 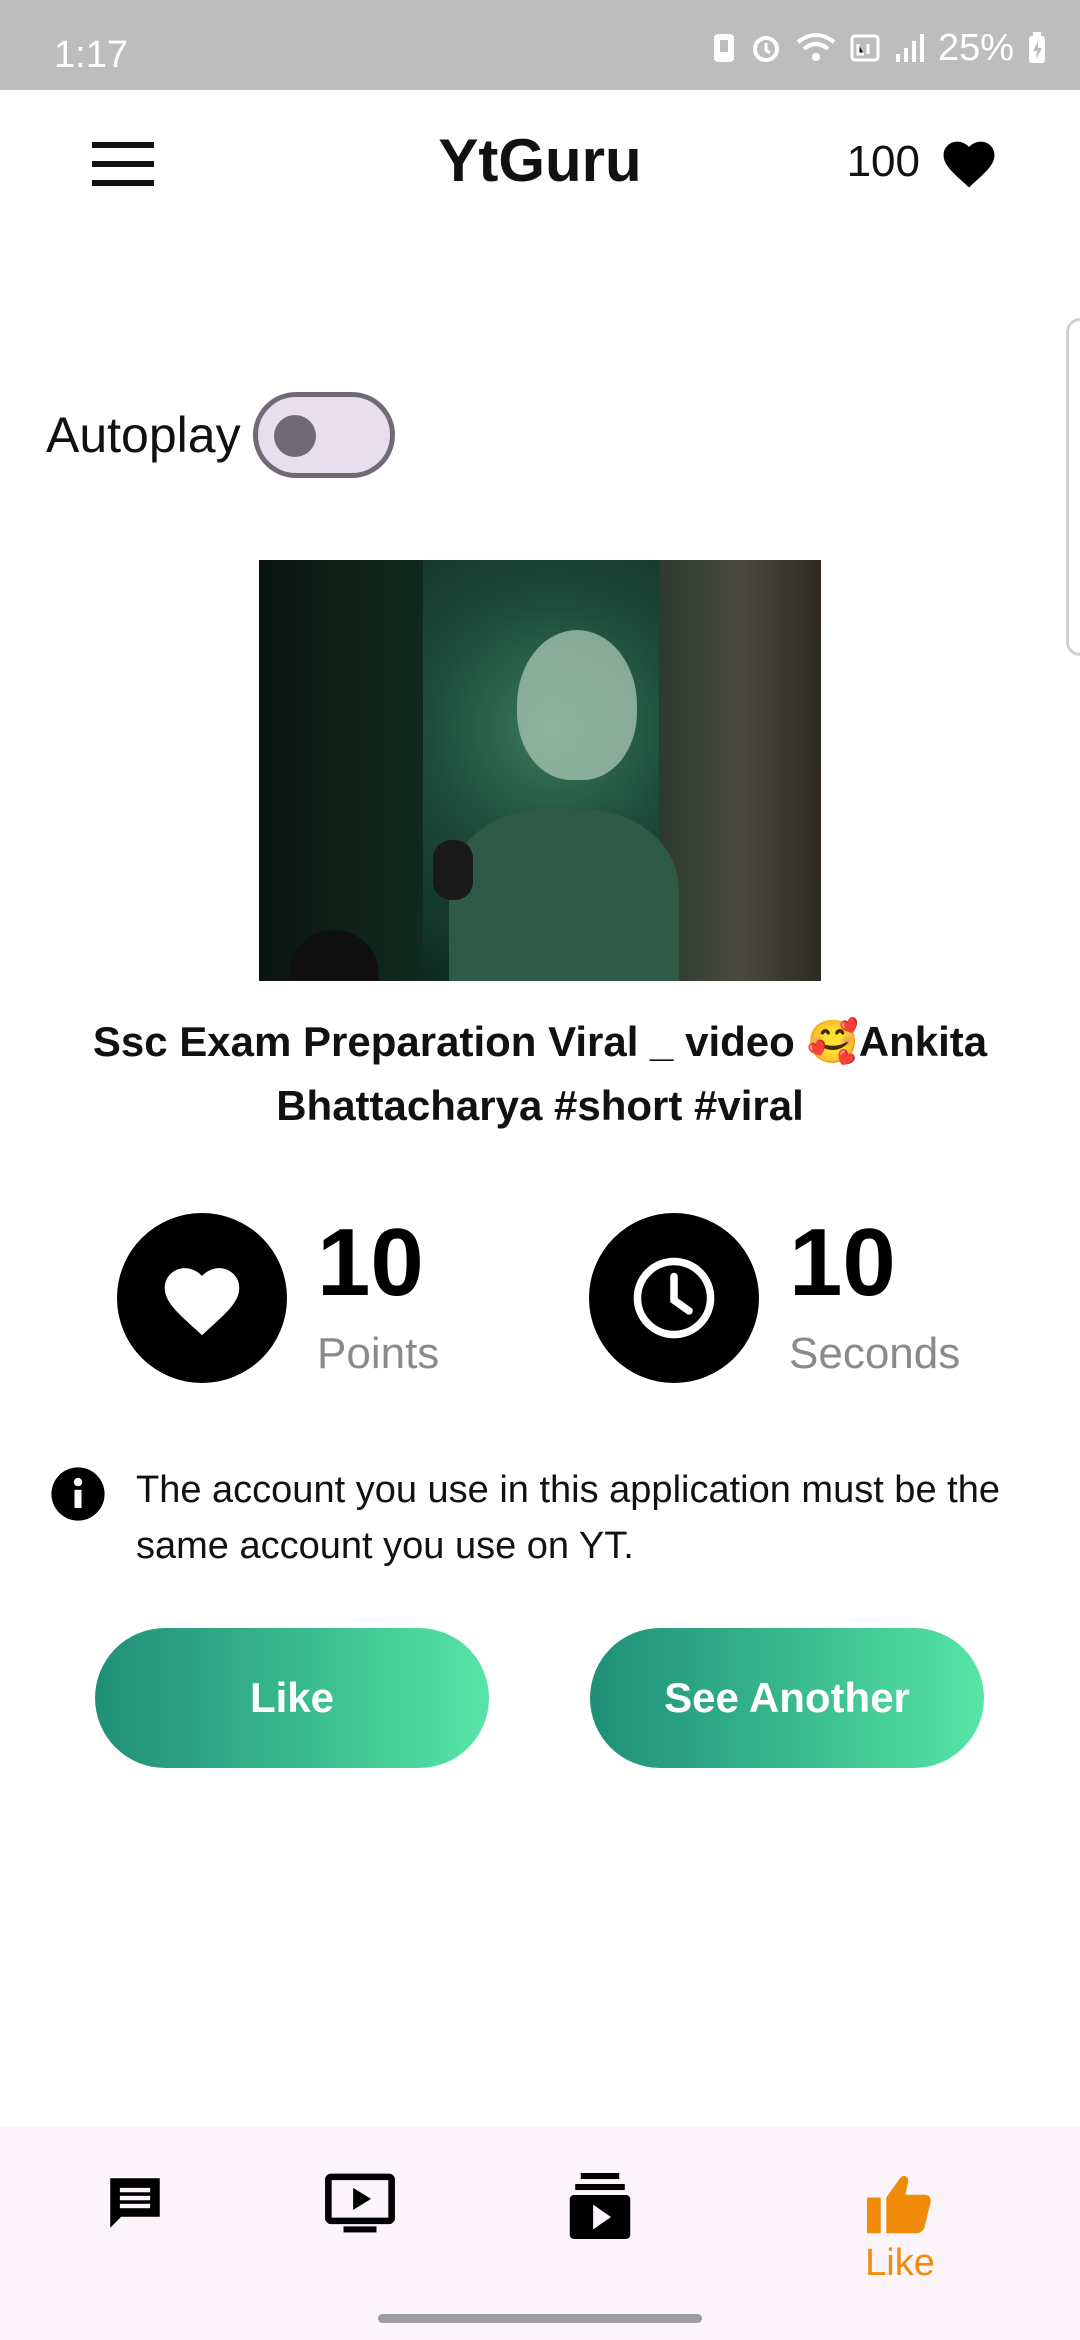 What do you see at coordinates (577, 705) in the screenshot?
I see `thumbnail-face` at bounding box center [577, 705].